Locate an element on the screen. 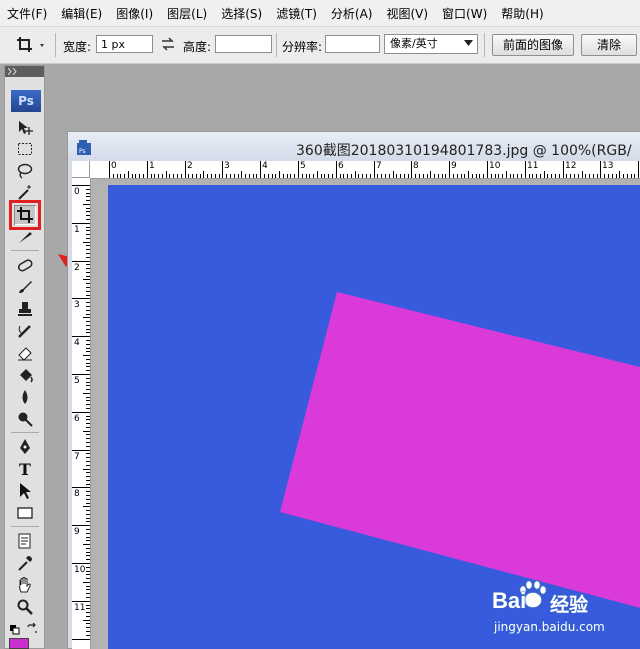 The width and height of the screenshot is (640, 649). menu-item: 帮助(H) is located at coordinates (522, 13).